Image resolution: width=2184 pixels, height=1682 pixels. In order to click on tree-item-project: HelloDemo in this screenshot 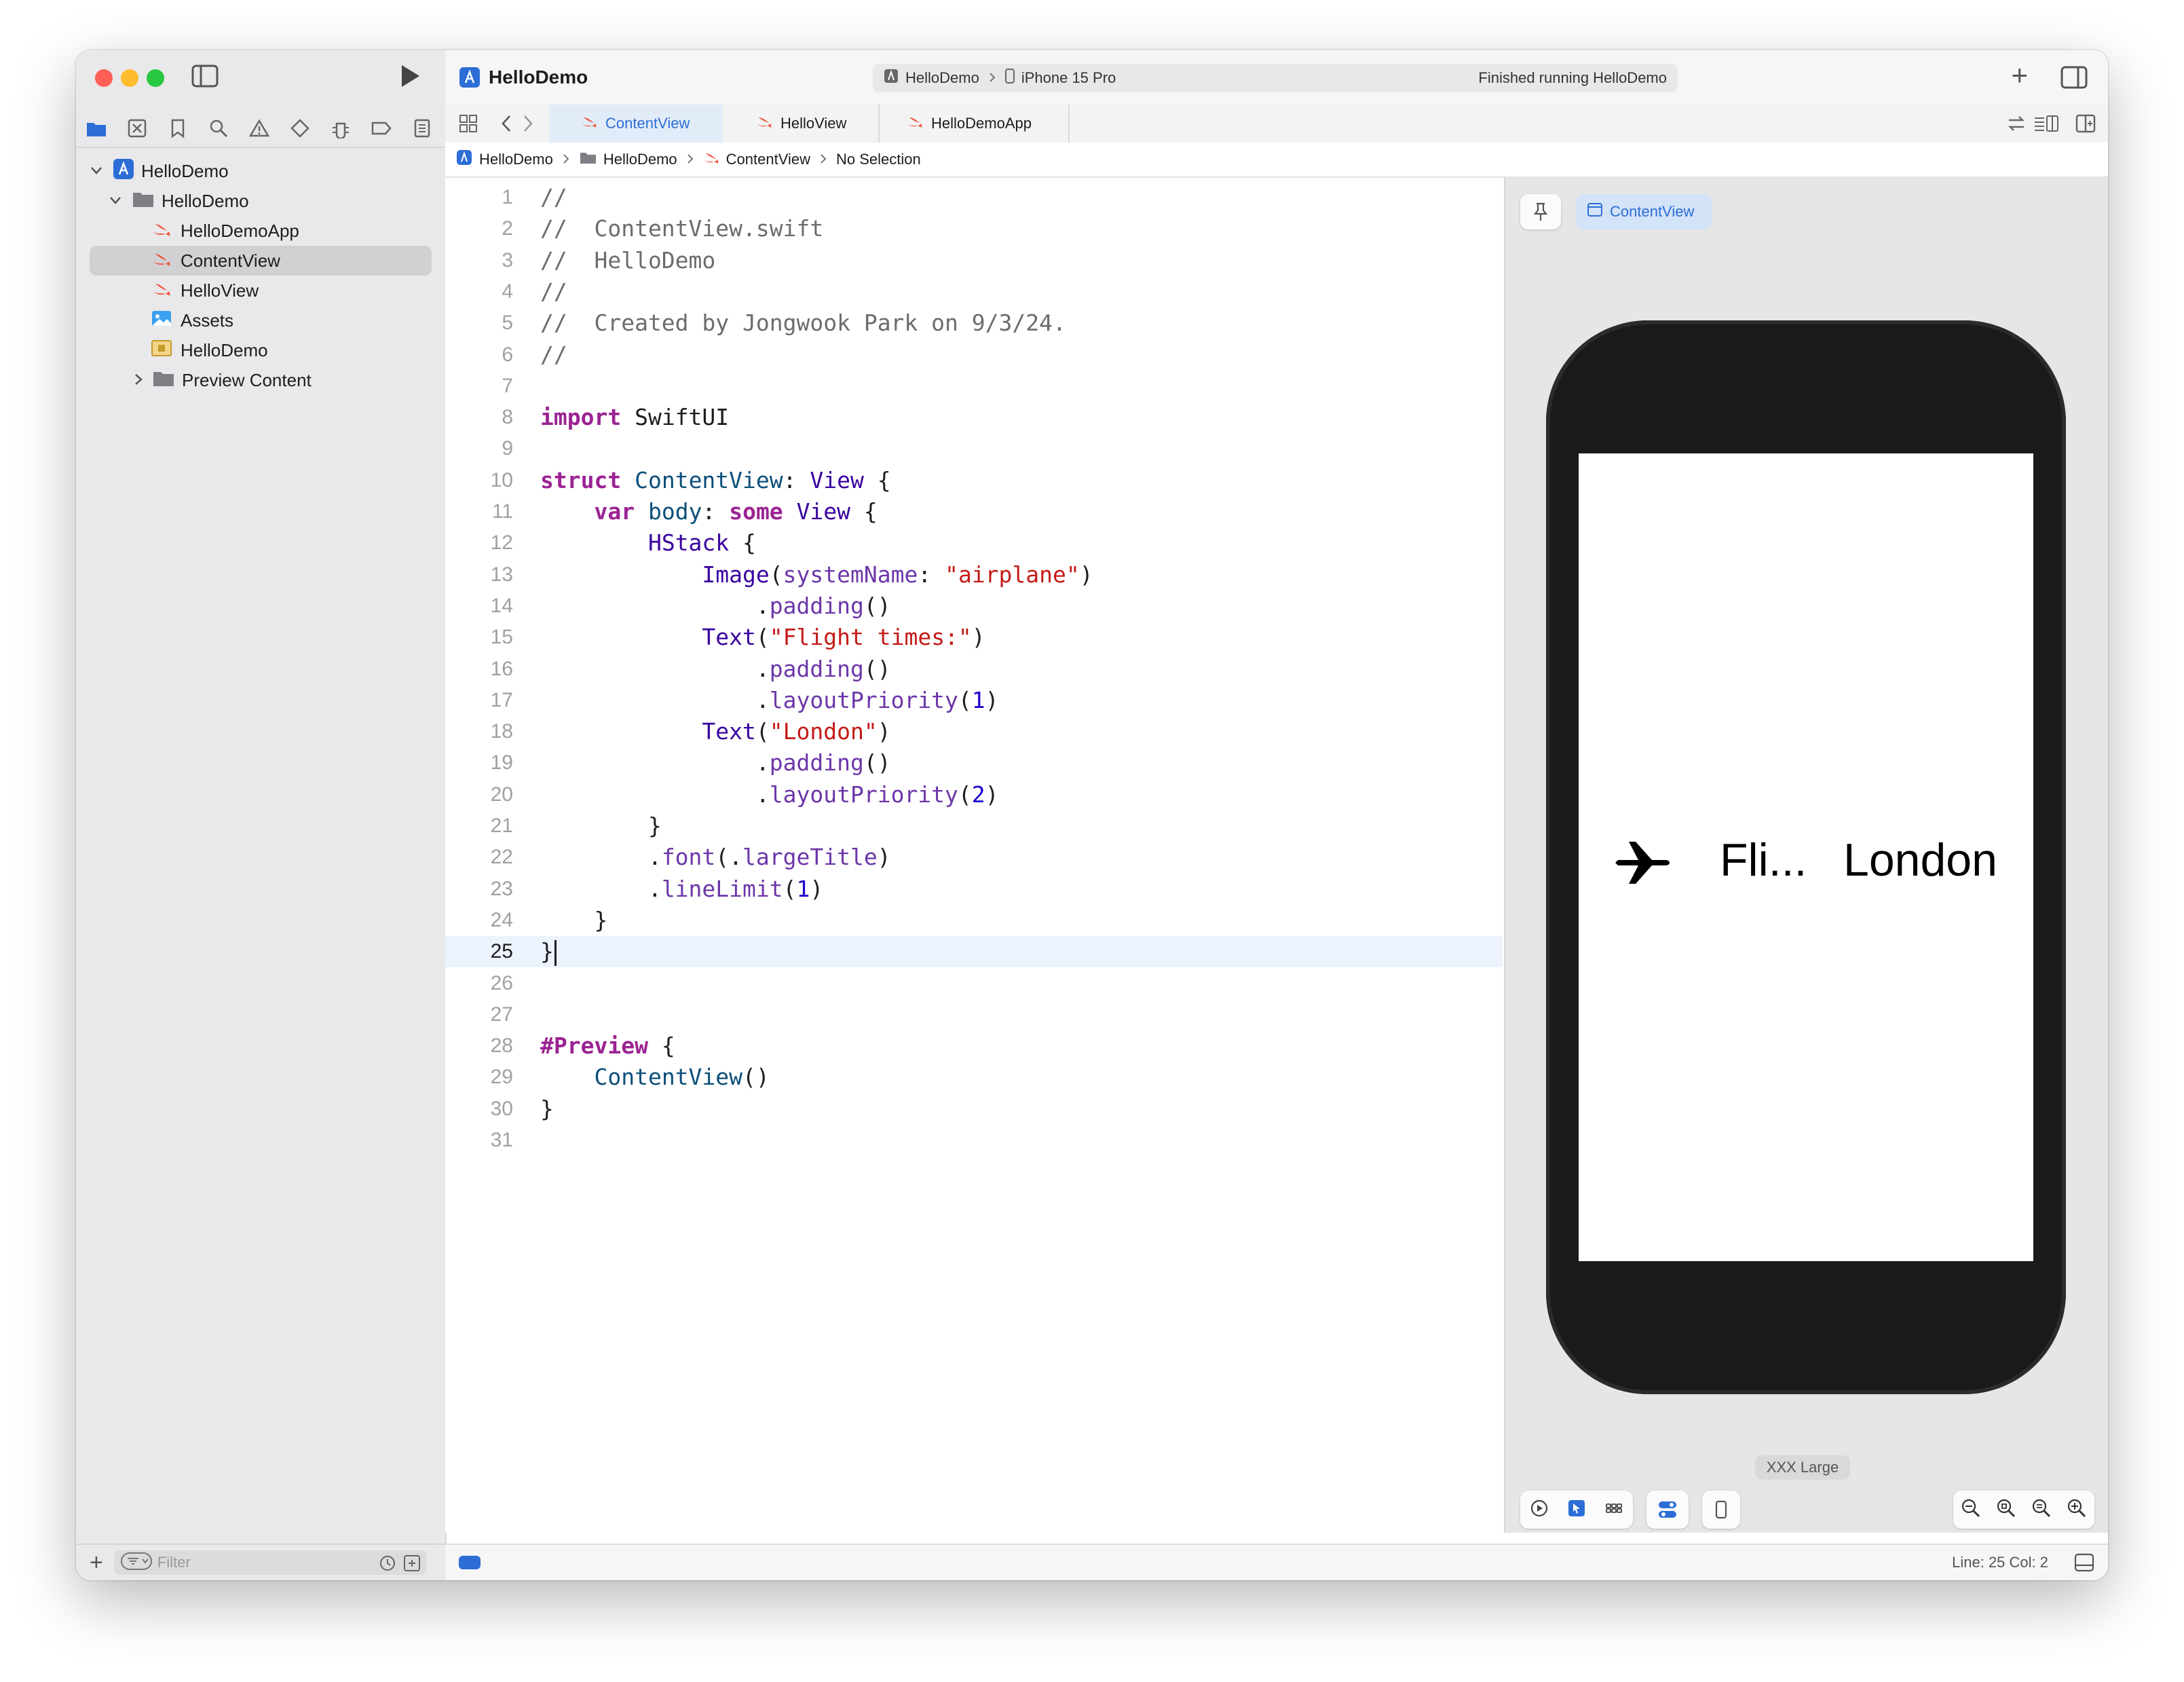, I will do `click(152, 171)`.